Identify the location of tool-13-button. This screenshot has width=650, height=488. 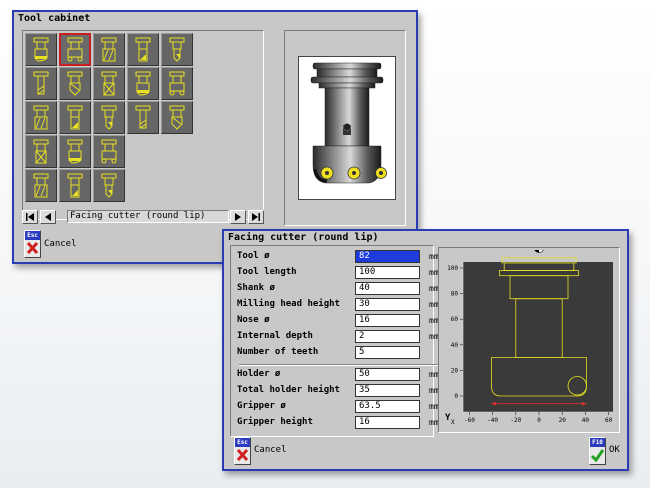
(109, 117).